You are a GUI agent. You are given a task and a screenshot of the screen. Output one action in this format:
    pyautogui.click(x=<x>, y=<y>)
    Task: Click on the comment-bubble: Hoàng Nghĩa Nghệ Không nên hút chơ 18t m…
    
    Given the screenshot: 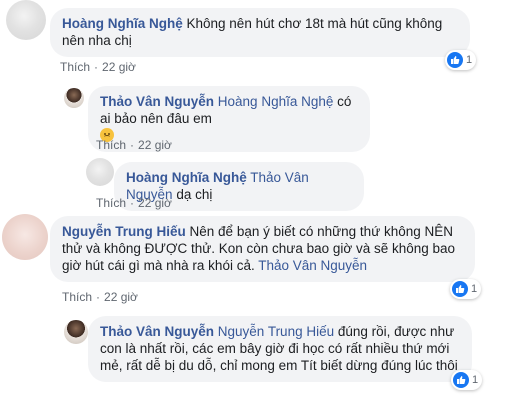 What is the action you would take?
    pyautogui.click(x=260, y=32)
    